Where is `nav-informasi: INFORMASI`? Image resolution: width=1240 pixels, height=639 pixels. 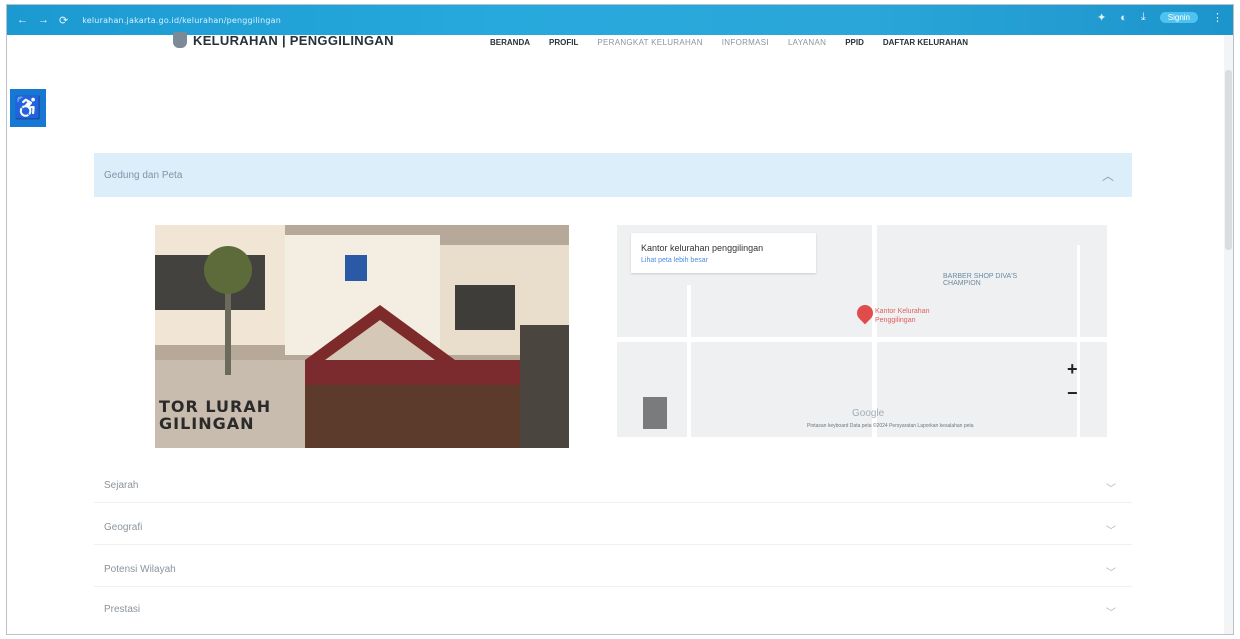
nav-informasi: INFORMASI is located at coordinates (745, 42).